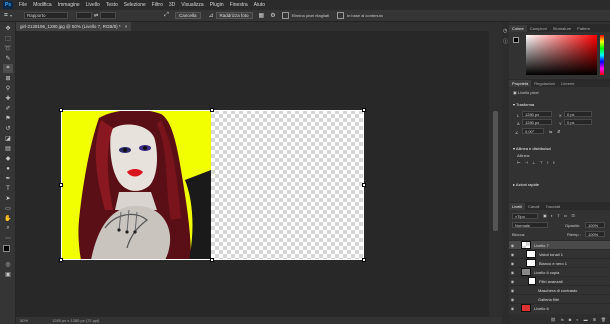 This screenshot has width=610, height=324. Describe the element at coordinates (93, 5) in the screenshot. I see `menu-livello: Livello` at that location.